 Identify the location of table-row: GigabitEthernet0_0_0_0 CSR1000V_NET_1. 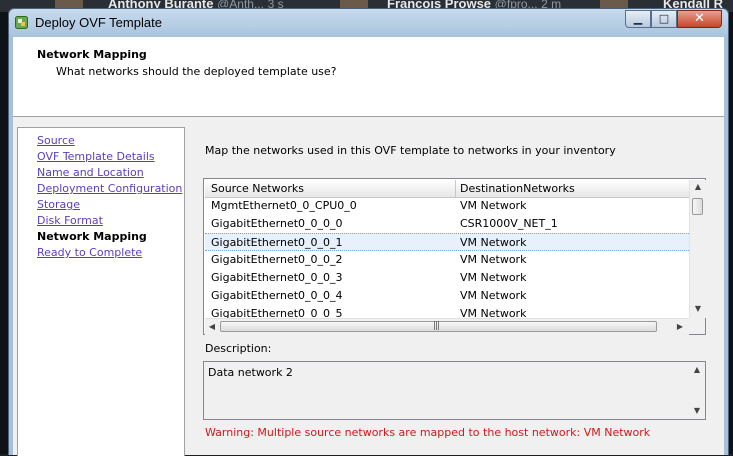
(447, 224).